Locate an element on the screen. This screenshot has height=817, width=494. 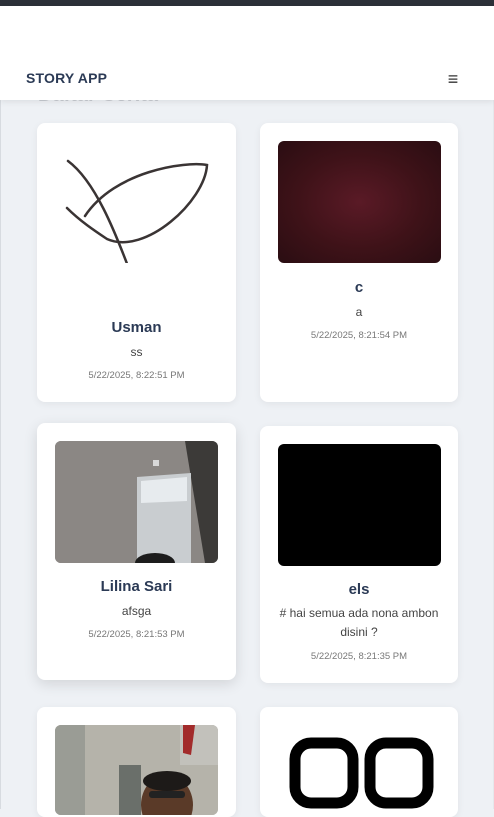
room-photo-icon is located at coordinates (136, 502).